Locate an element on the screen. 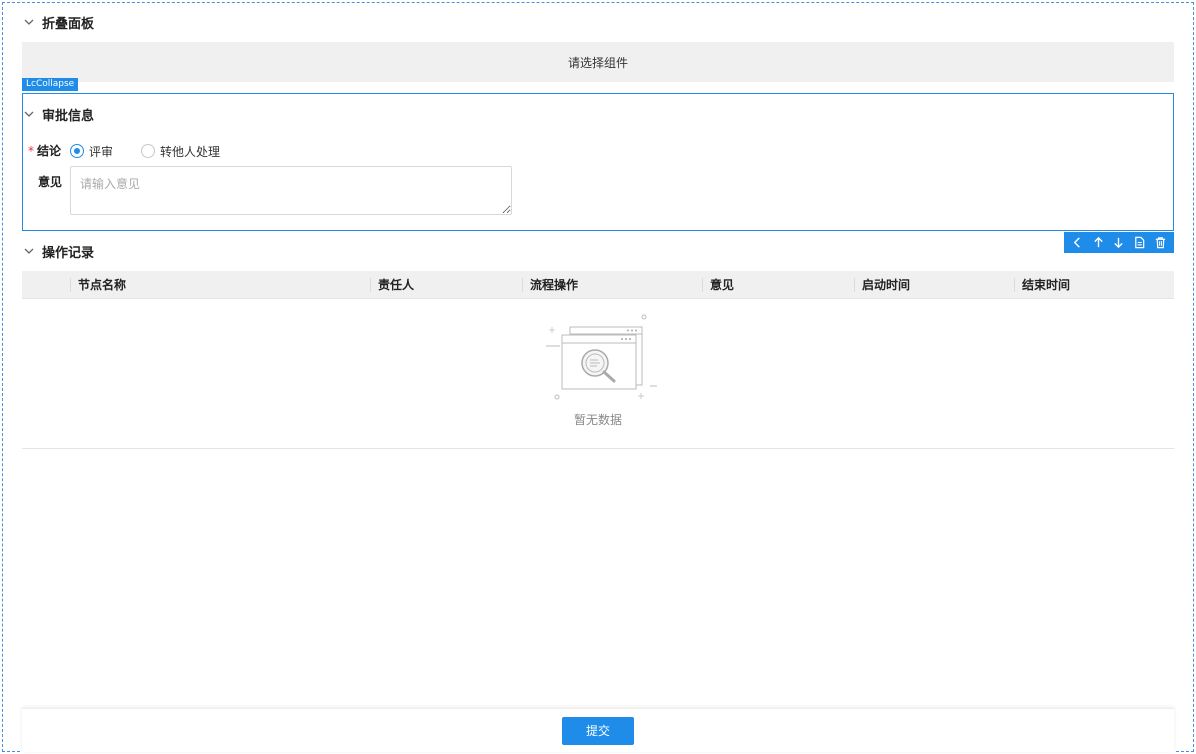 The height and width of the screenshot is (754, 1196). table-header: 节点名称 责任人 流程操作 意见 启动时间 结束时间 is located at coordinates (598, 285).